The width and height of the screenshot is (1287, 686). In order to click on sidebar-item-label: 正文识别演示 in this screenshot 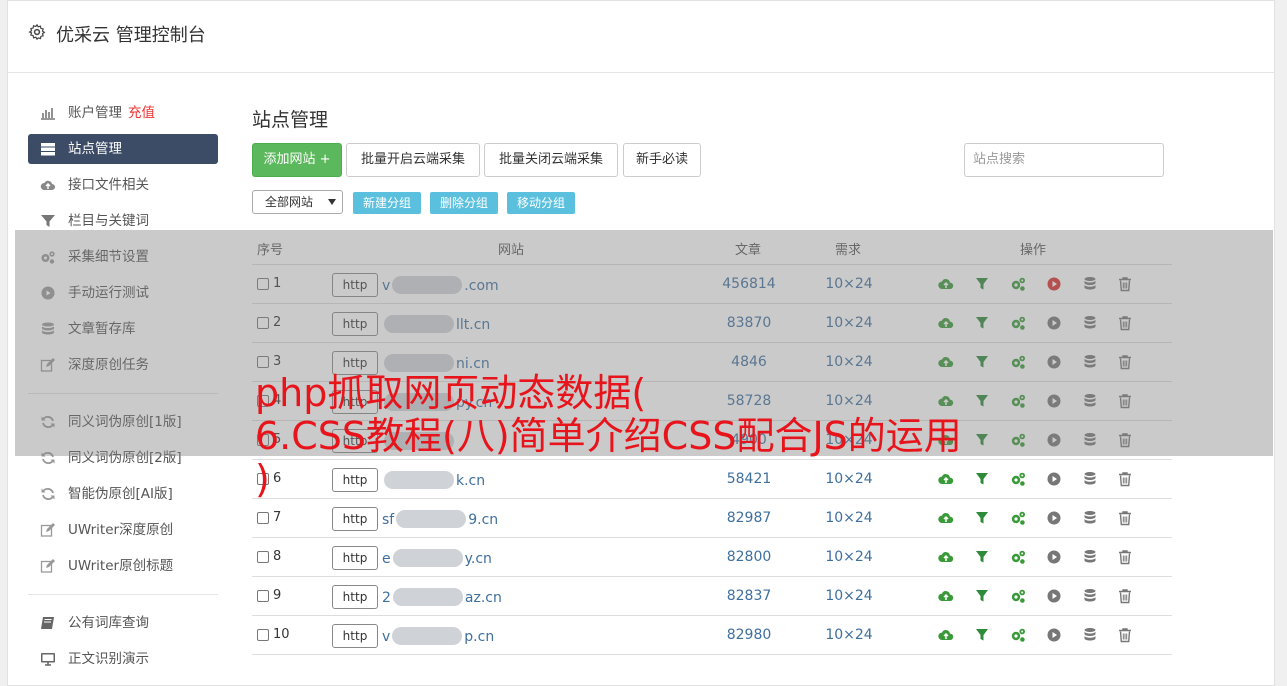, I will do `click(108, 659)`.